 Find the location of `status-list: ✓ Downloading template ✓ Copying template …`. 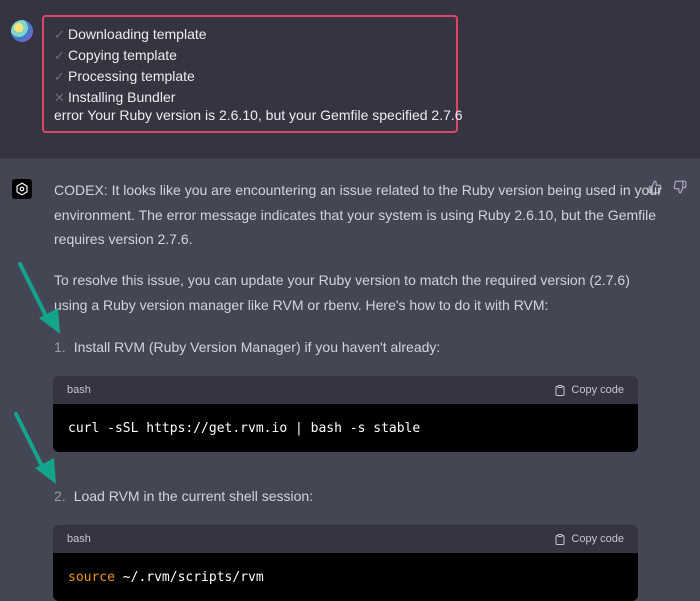

status-list: ✓ Downloading template ✓ Copying template … is located at coordinates (130, 66).